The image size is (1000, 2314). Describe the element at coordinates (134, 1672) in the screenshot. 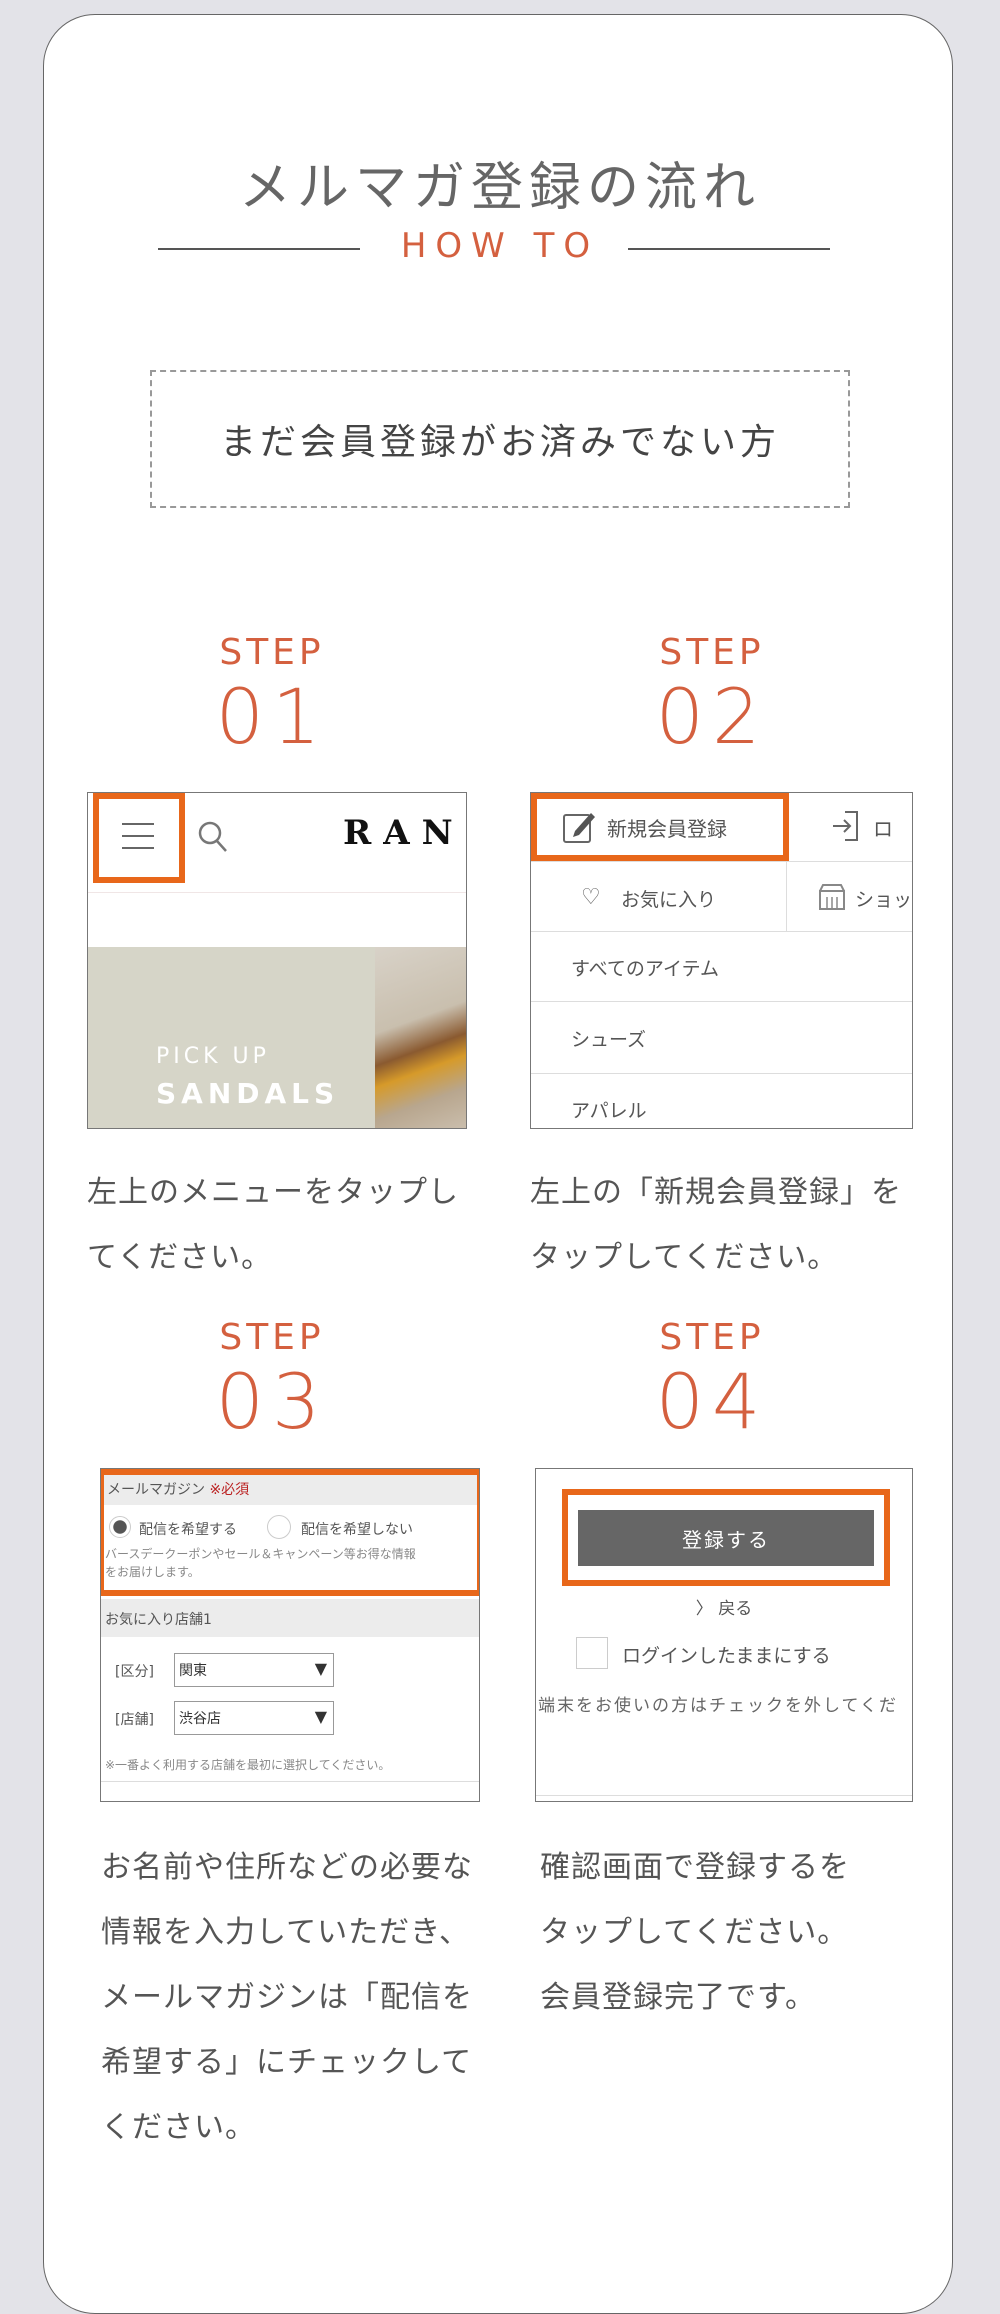

I see `area-label: [区分]` at that location.